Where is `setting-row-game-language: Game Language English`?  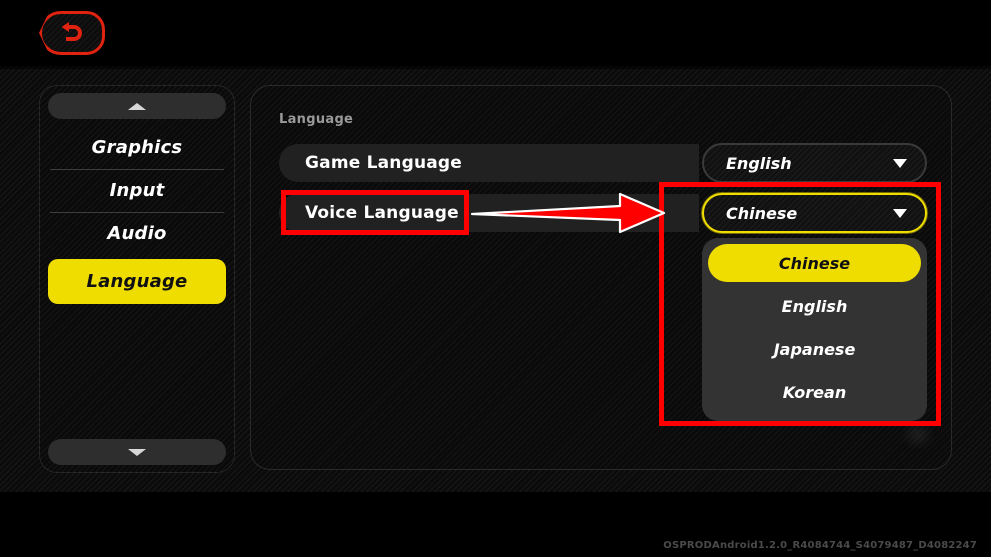
setting-row-game-language: Game Language English is located at coordinates (603, 163).